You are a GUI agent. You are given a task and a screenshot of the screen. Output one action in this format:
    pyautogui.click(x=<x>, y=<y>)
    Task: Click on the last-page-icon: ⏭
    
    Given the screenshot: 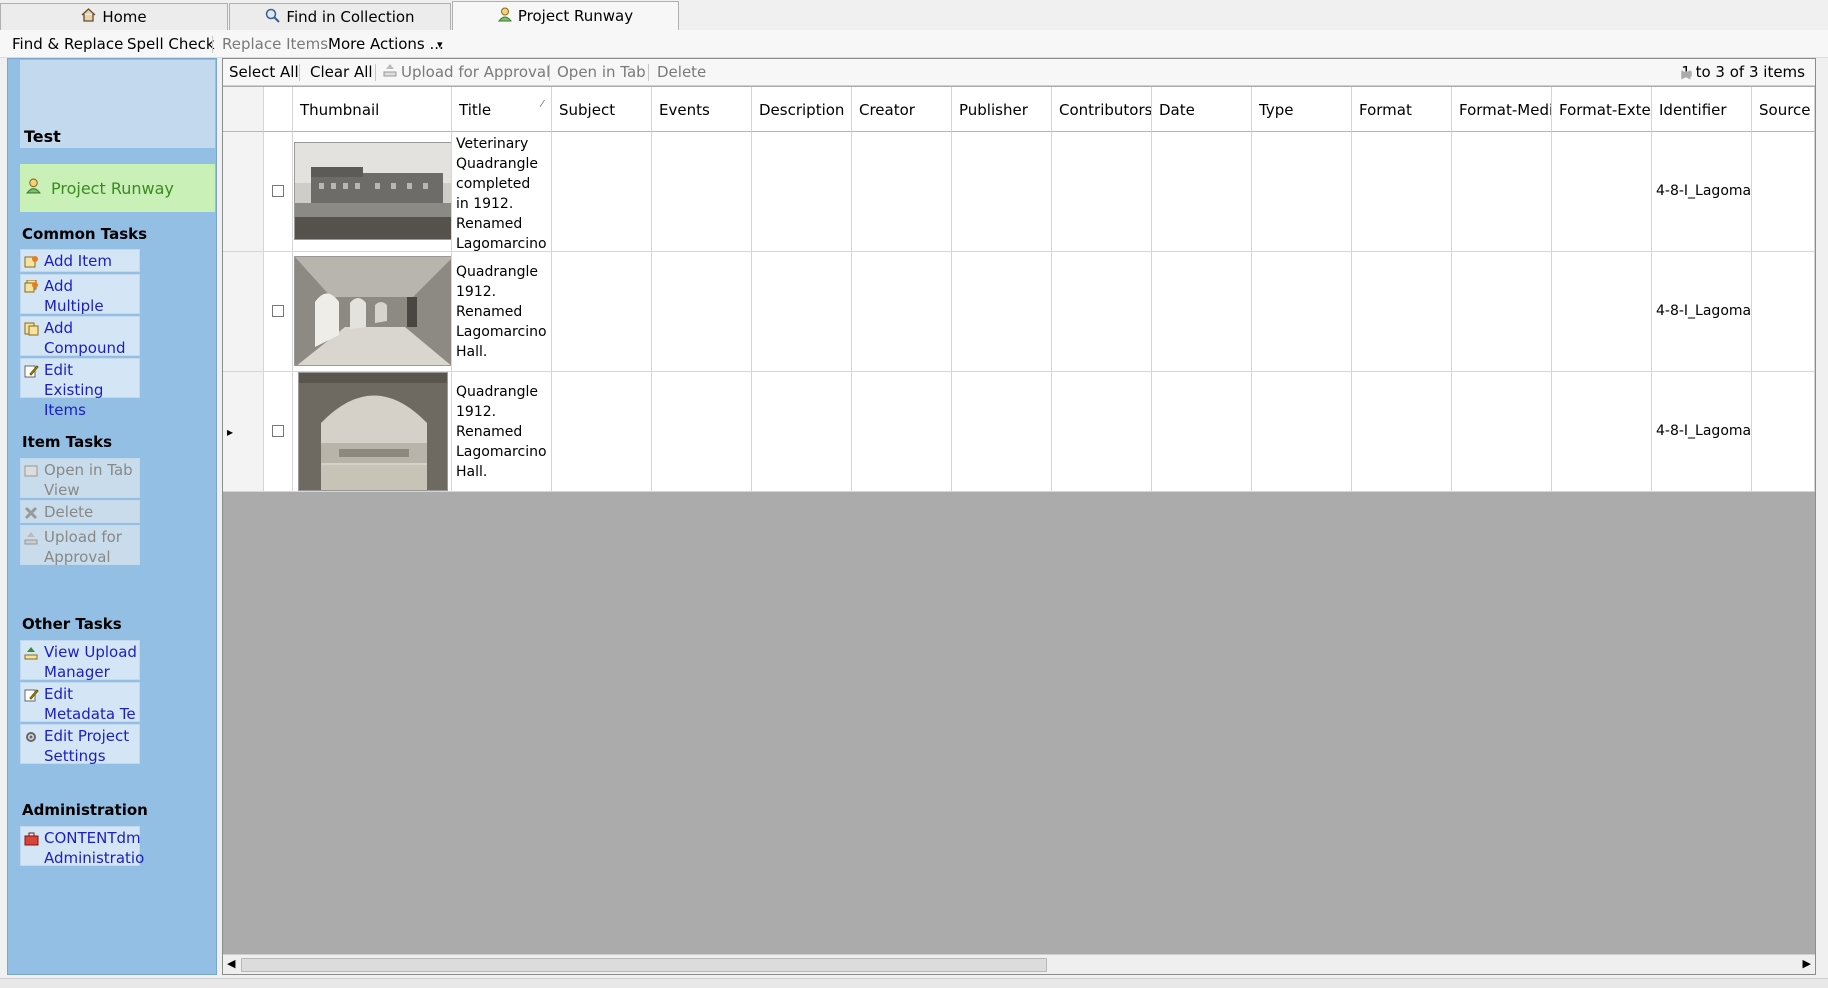 What is the action you would take?
    pyautogui.click(x=1686, y=74)
    